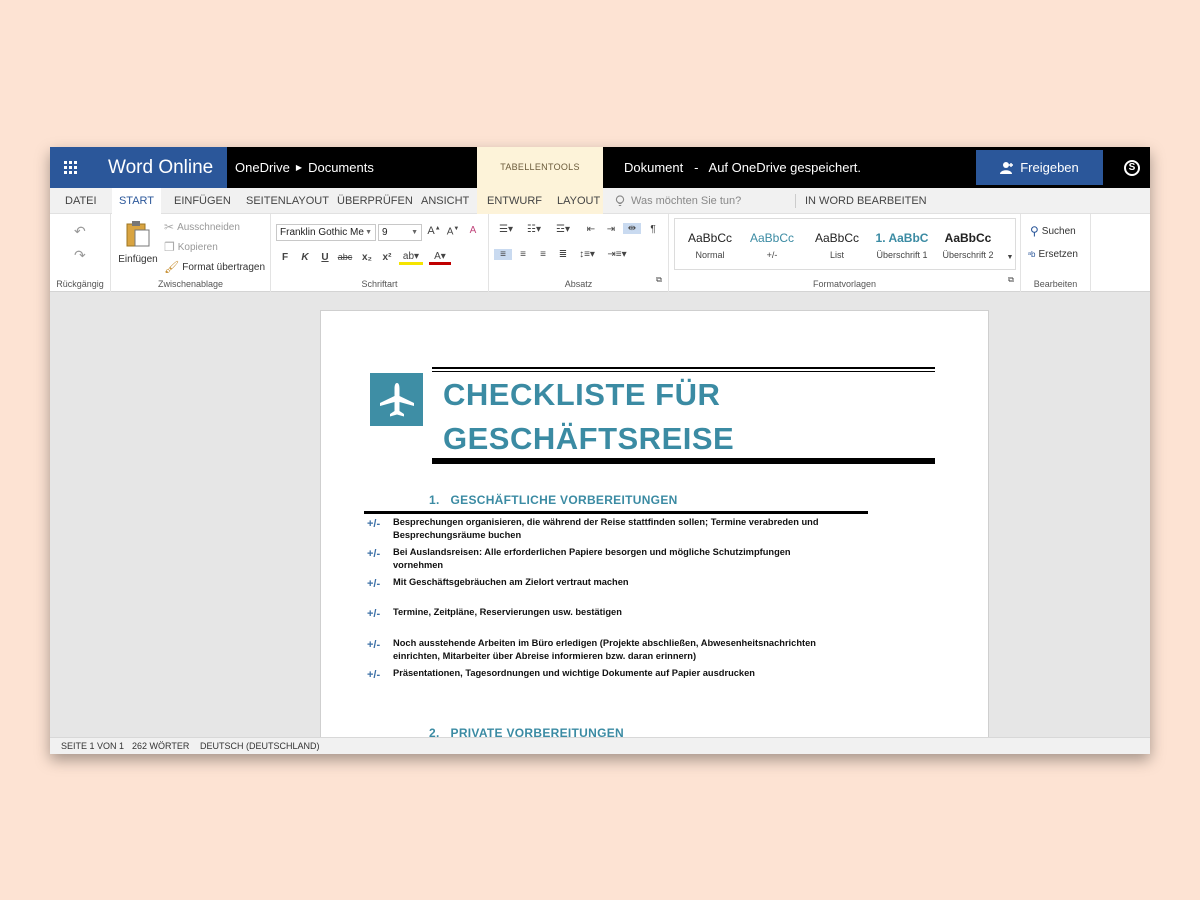  Describe the element at coordinates (578, 201) in the screenshot. I see `tab-layout: LAYOUT` at that location.